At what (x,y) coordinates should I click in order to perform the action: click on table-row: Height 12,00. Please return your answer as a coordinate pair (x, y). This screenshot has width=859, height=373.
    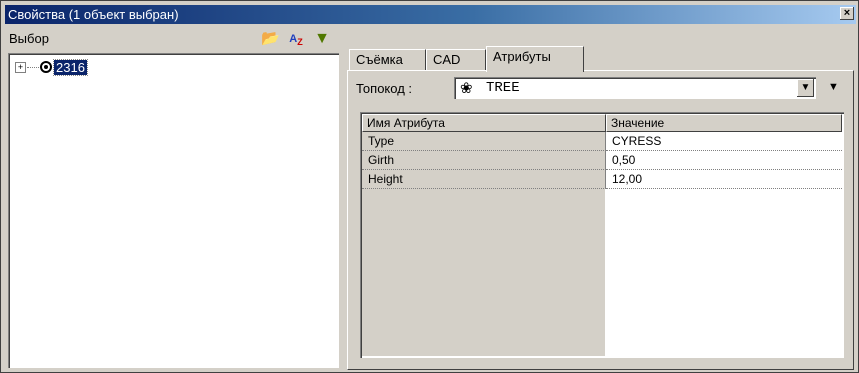
    Looking at the image, I should click on (602, 179).